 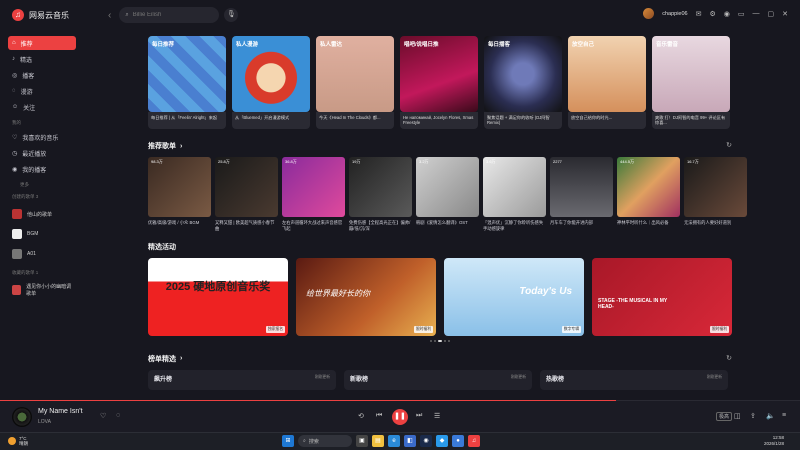 I want to click on playlist-card: 25.8万 又释又甜 | 欧美超气质感小春节曲, so click(x=246, y=194).